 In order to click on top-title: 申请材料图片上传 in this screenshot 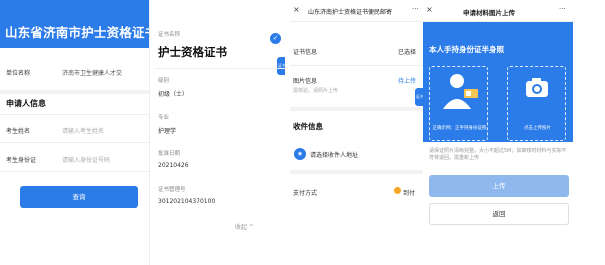, I will do `click(489, 13)`.